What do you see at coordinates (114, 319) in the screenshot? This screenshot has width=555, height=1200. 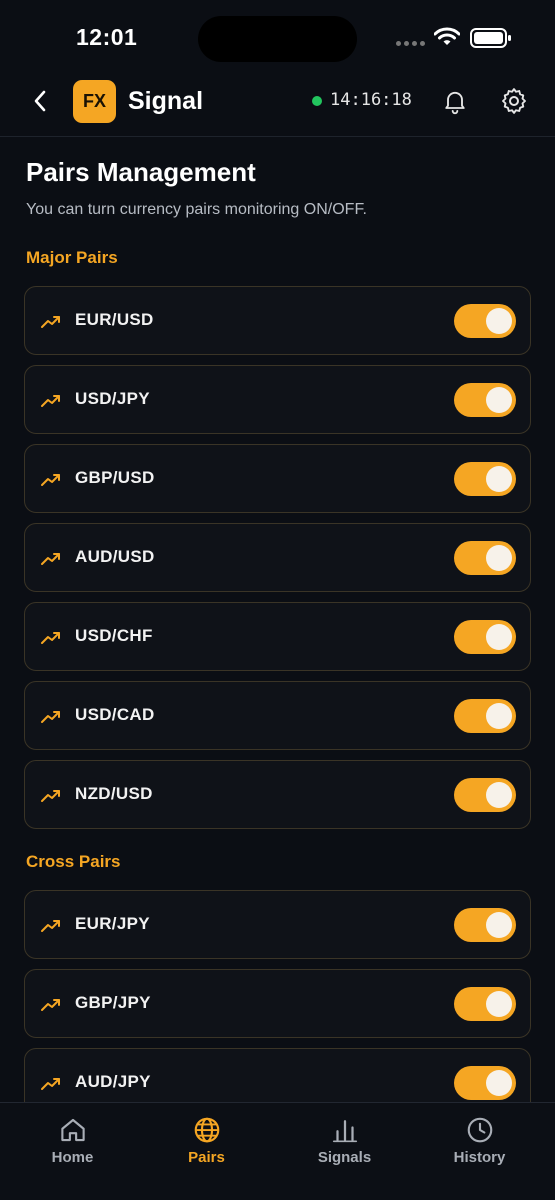 I see `pair-label: EUR/USD` at bounding box center [114, 319].